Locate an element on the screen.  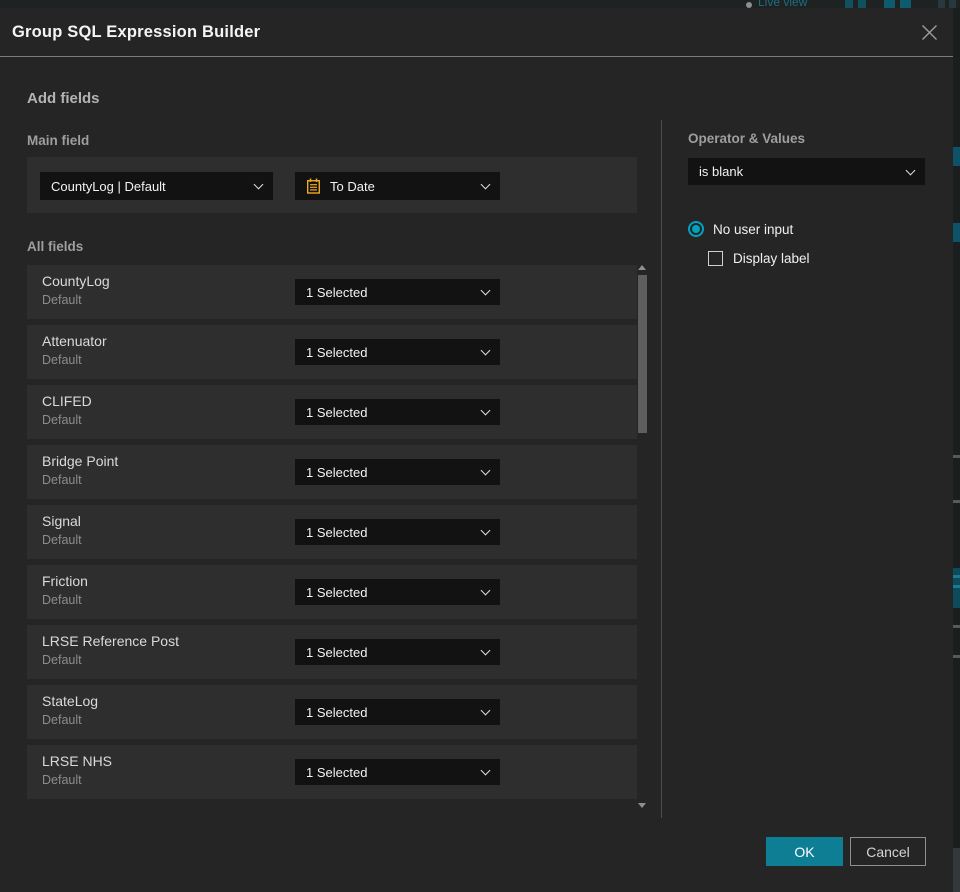
operator-select-value: is blank is located at coordinates (721, 171).